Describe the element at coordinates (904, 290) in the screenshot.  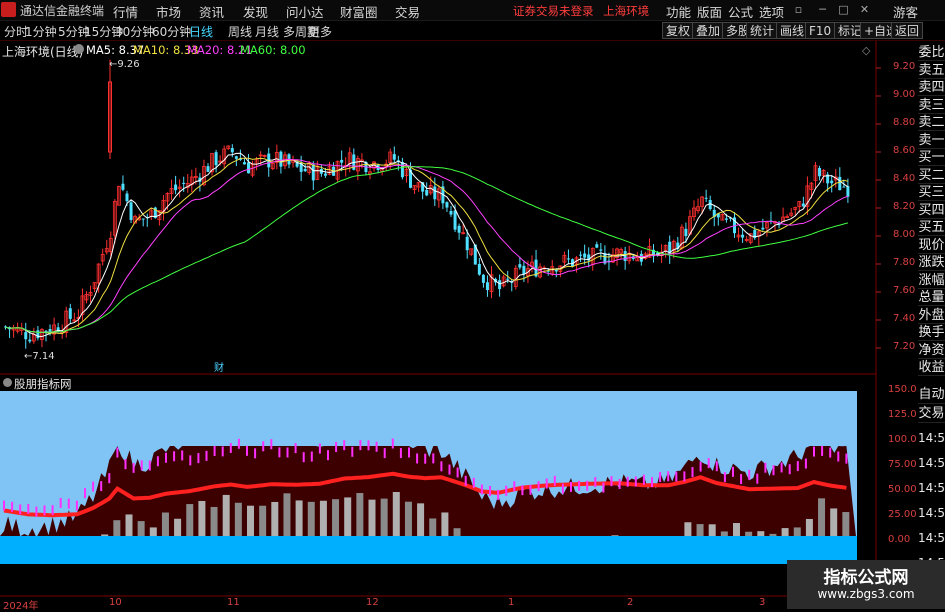
I see `price-tick-label: 7.60` at that location.